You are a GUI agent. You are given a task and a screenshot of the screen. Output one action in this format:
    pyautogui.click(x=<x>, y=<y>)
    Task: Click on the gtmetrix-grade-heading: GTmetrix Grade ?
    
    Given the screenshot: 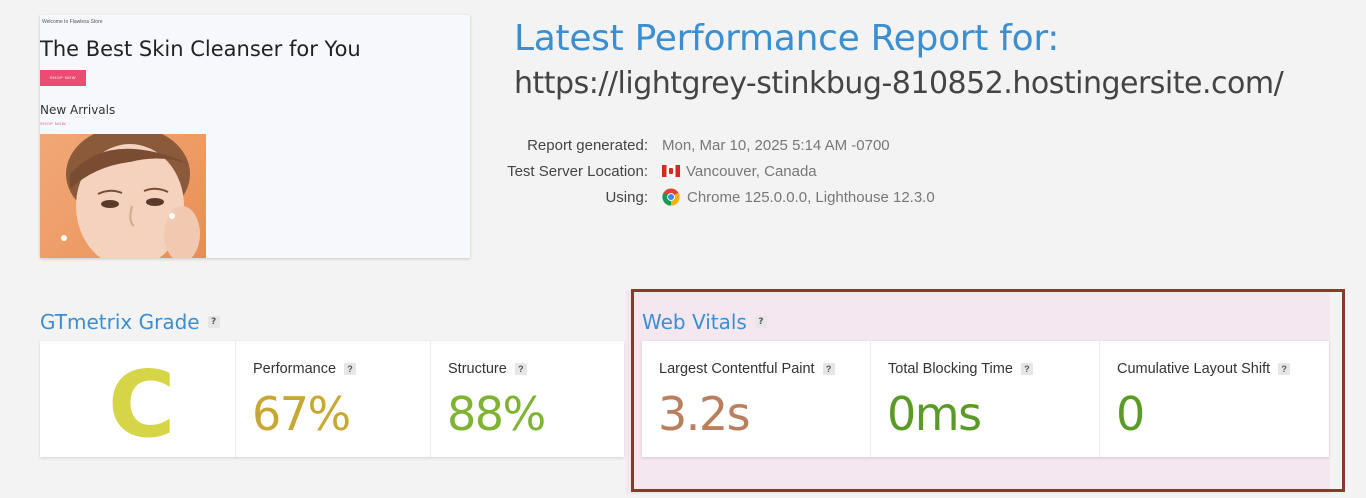 What is the action you would take?
    pyautogui.click(x=130, y=322)
    